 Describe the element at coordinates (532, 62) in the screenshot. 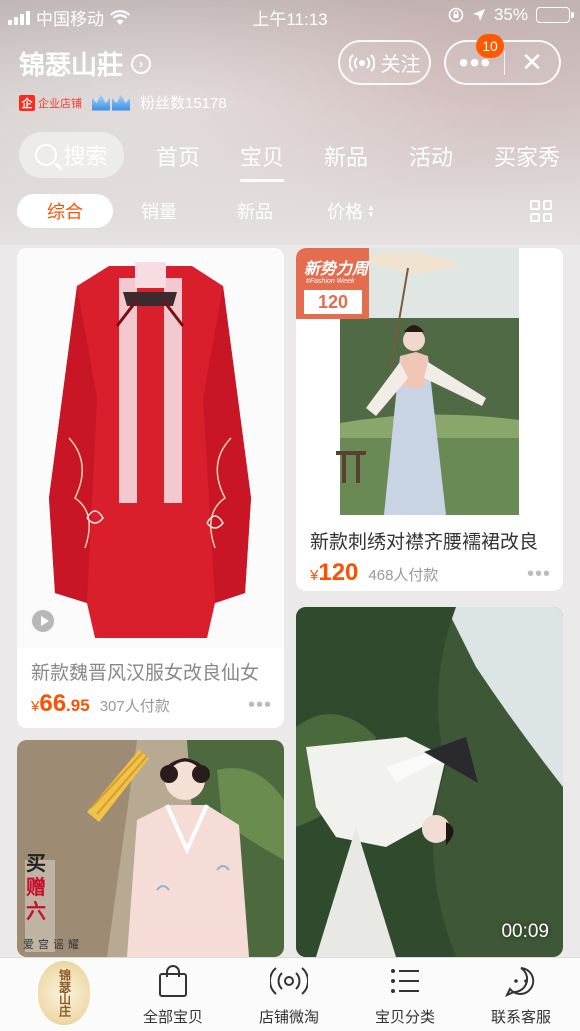

I see `close-icon: ✕` at that location.